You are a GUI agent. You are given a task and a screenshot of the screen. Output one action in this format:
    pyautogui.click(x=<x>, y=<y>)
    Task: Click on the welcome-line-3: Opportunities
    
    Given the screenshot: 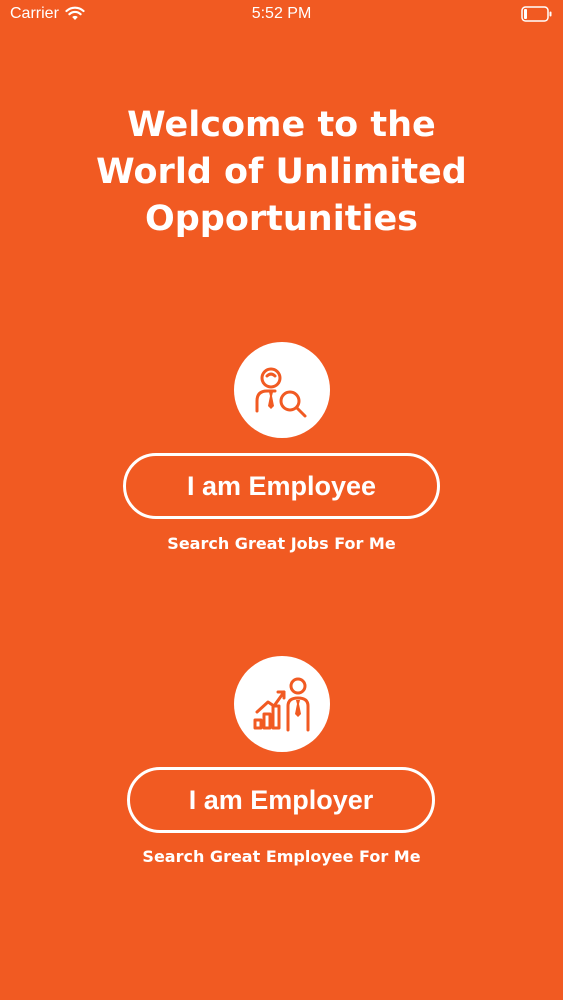 What is the action you would take?
    pyautogui.click(x=281, y=219)
    